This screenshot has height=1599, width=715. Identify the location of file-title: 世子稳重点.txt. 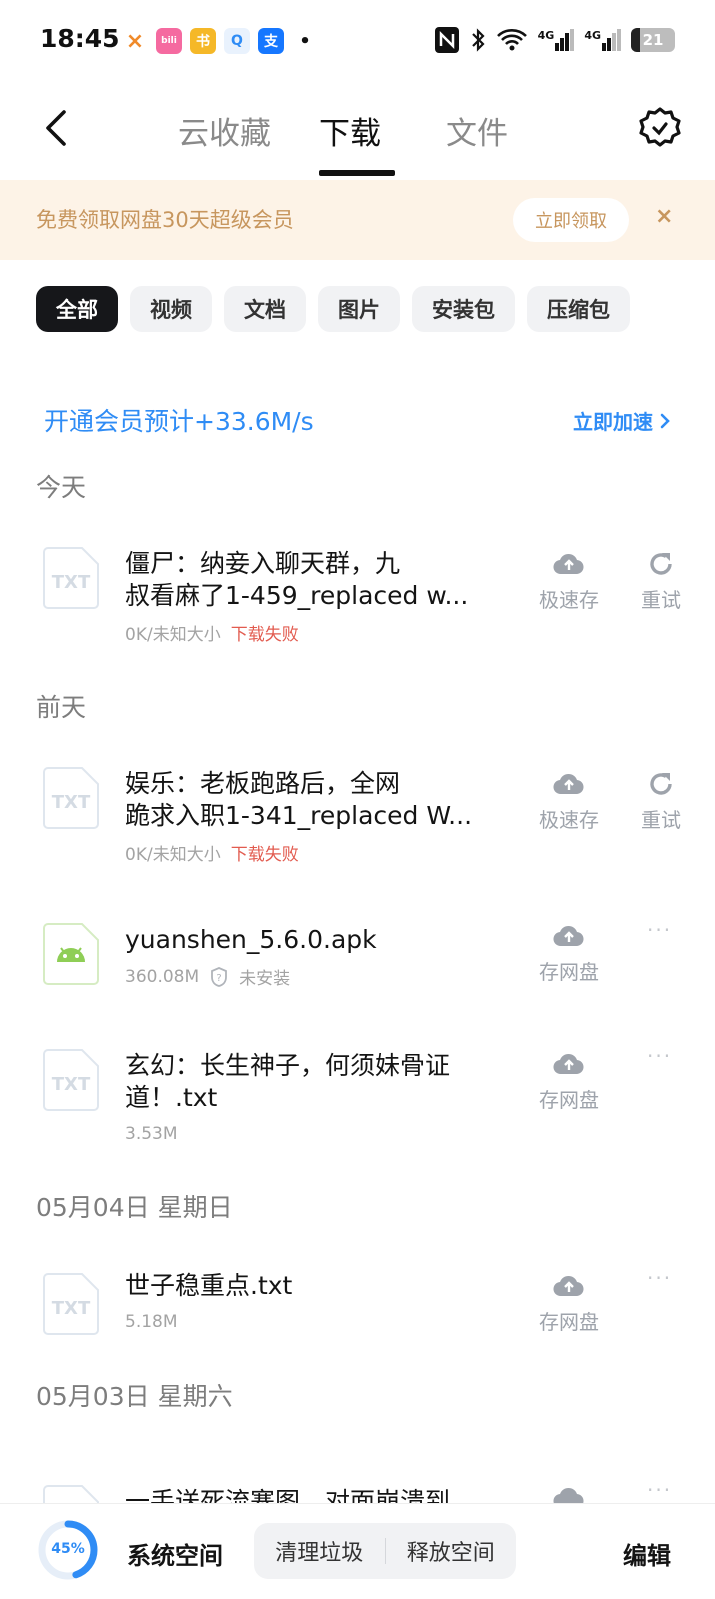
(209, 1285).